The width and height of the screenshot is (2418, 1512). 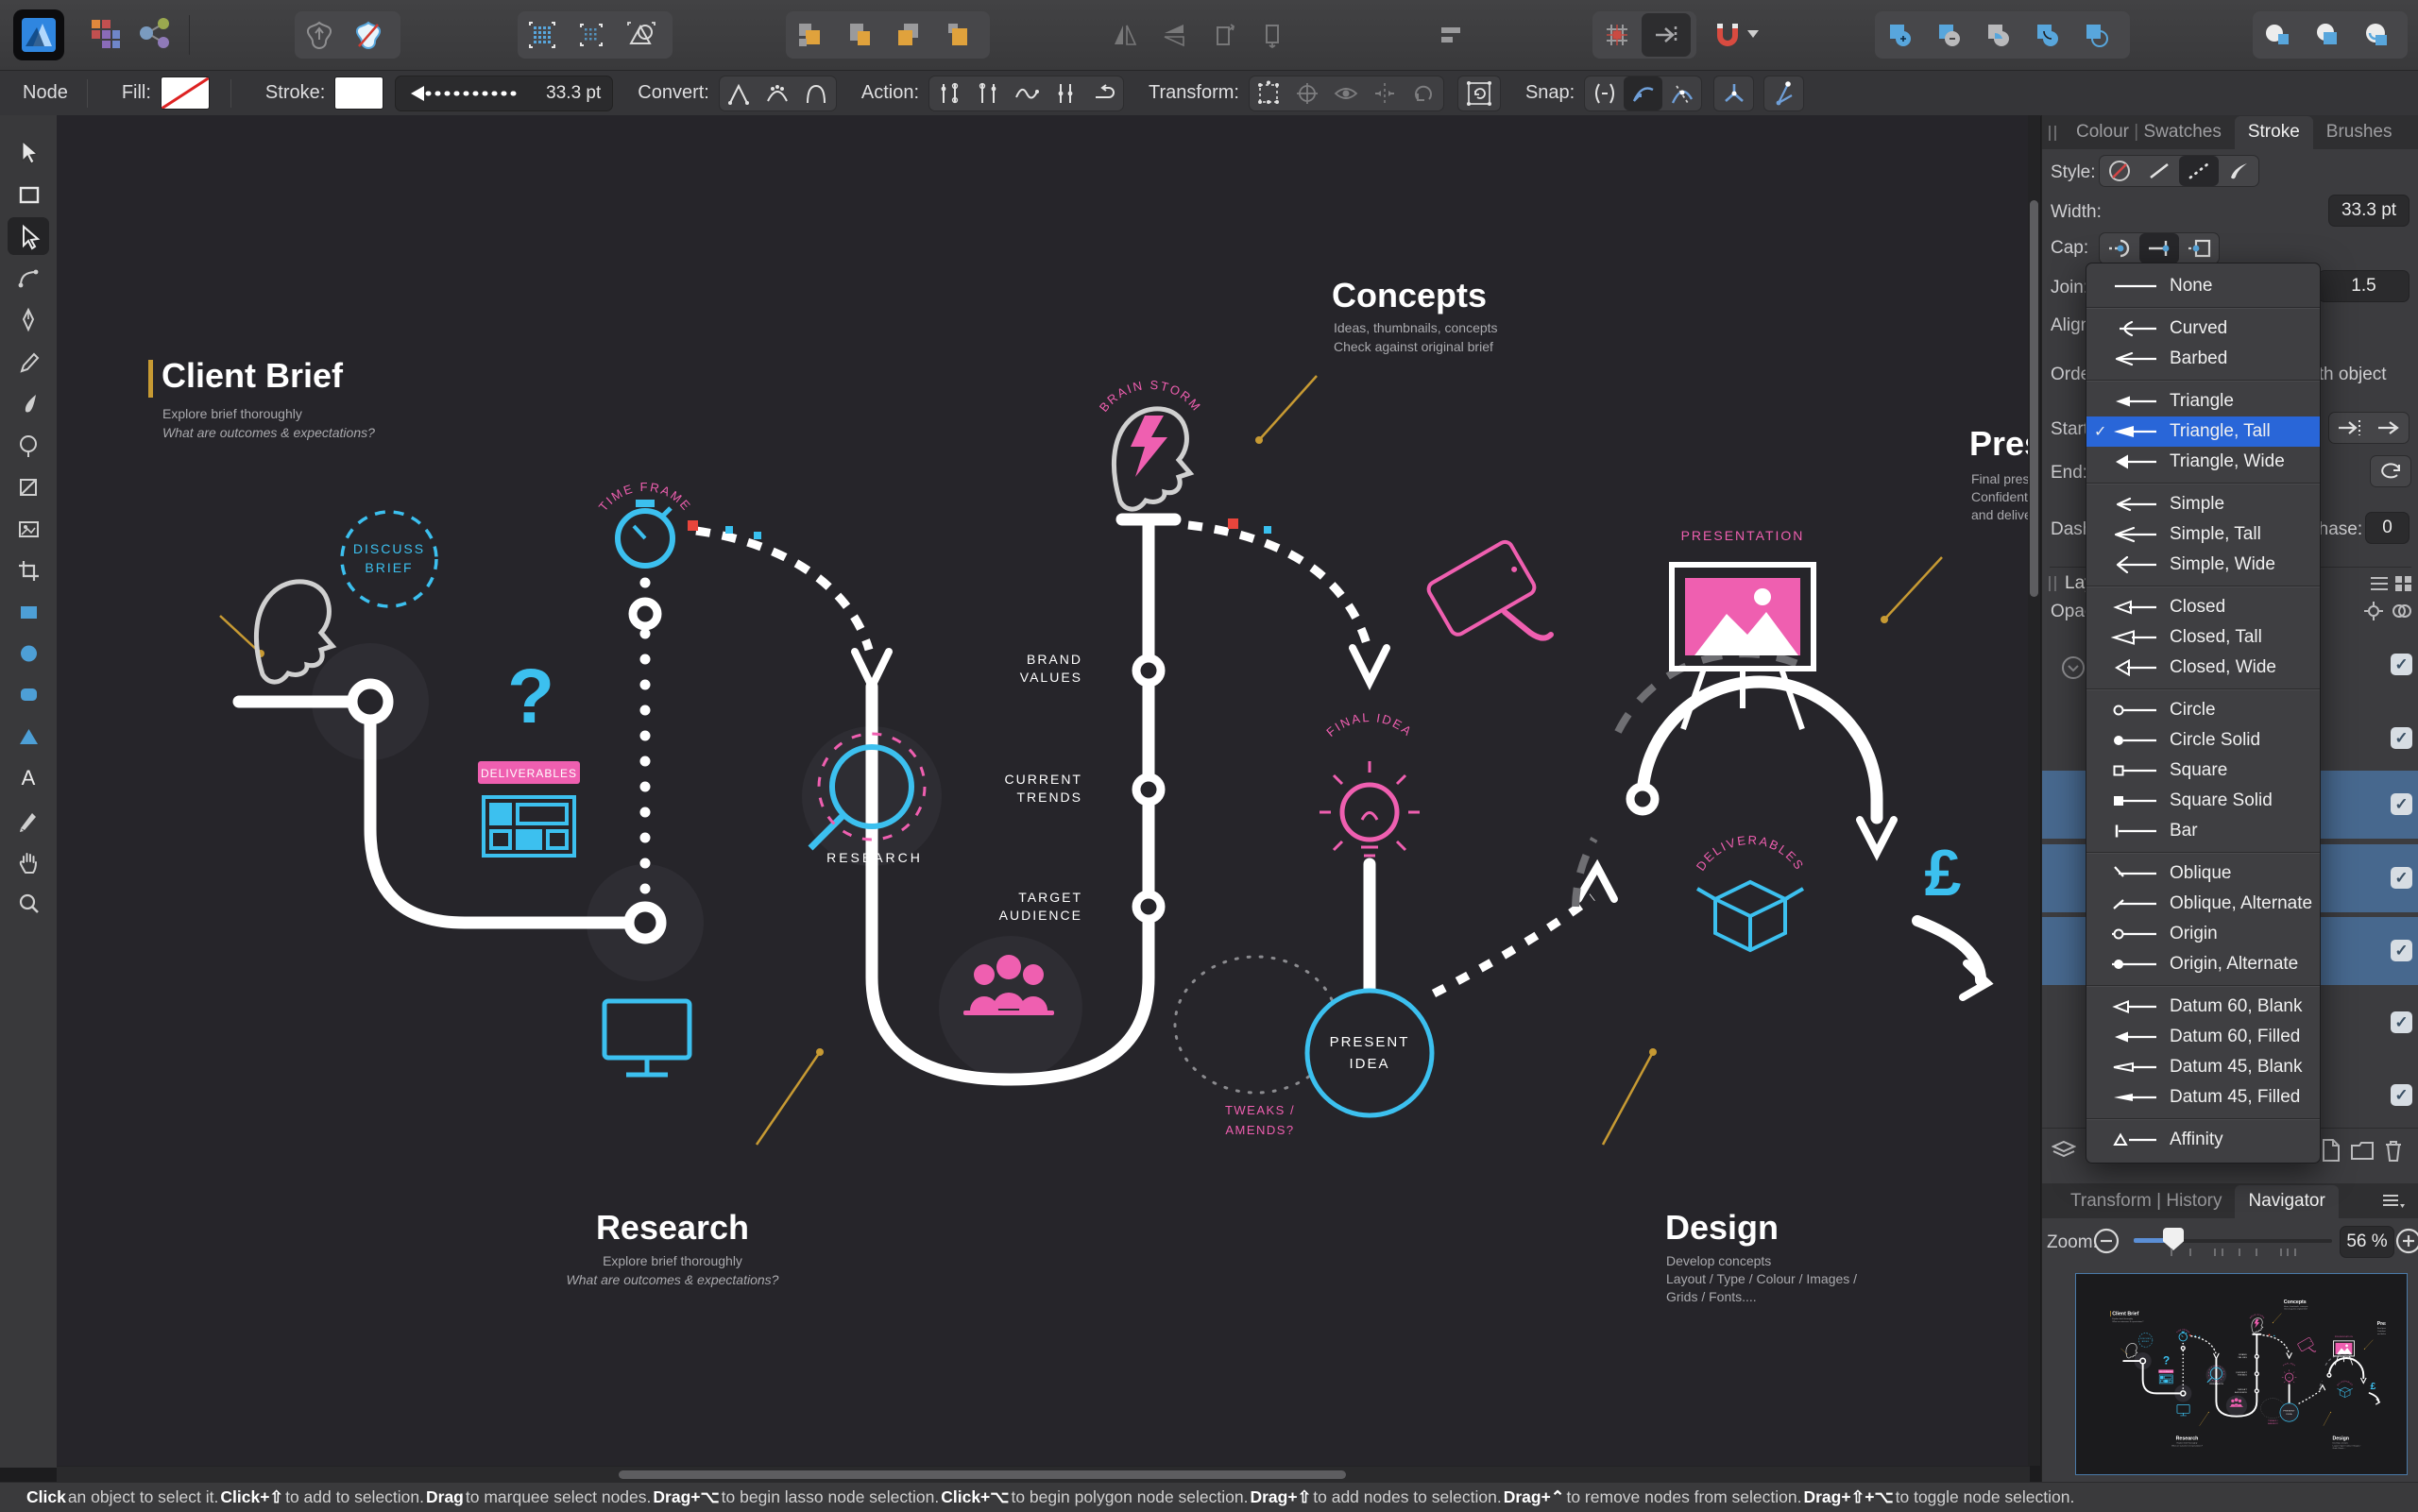 What do you see at coordinates (1727, 35) in the screenshot?
I see `snapping-magnet-button` at bounding box center [1727, 35].